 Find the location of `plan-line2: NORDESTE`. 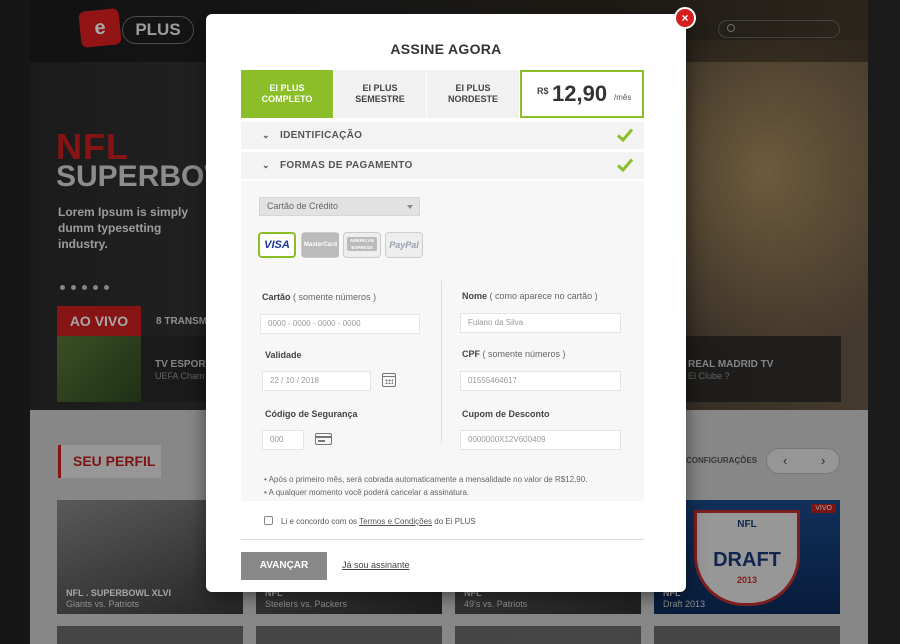

plan-line2: NORDESTE is located at coordinates (472, 99).